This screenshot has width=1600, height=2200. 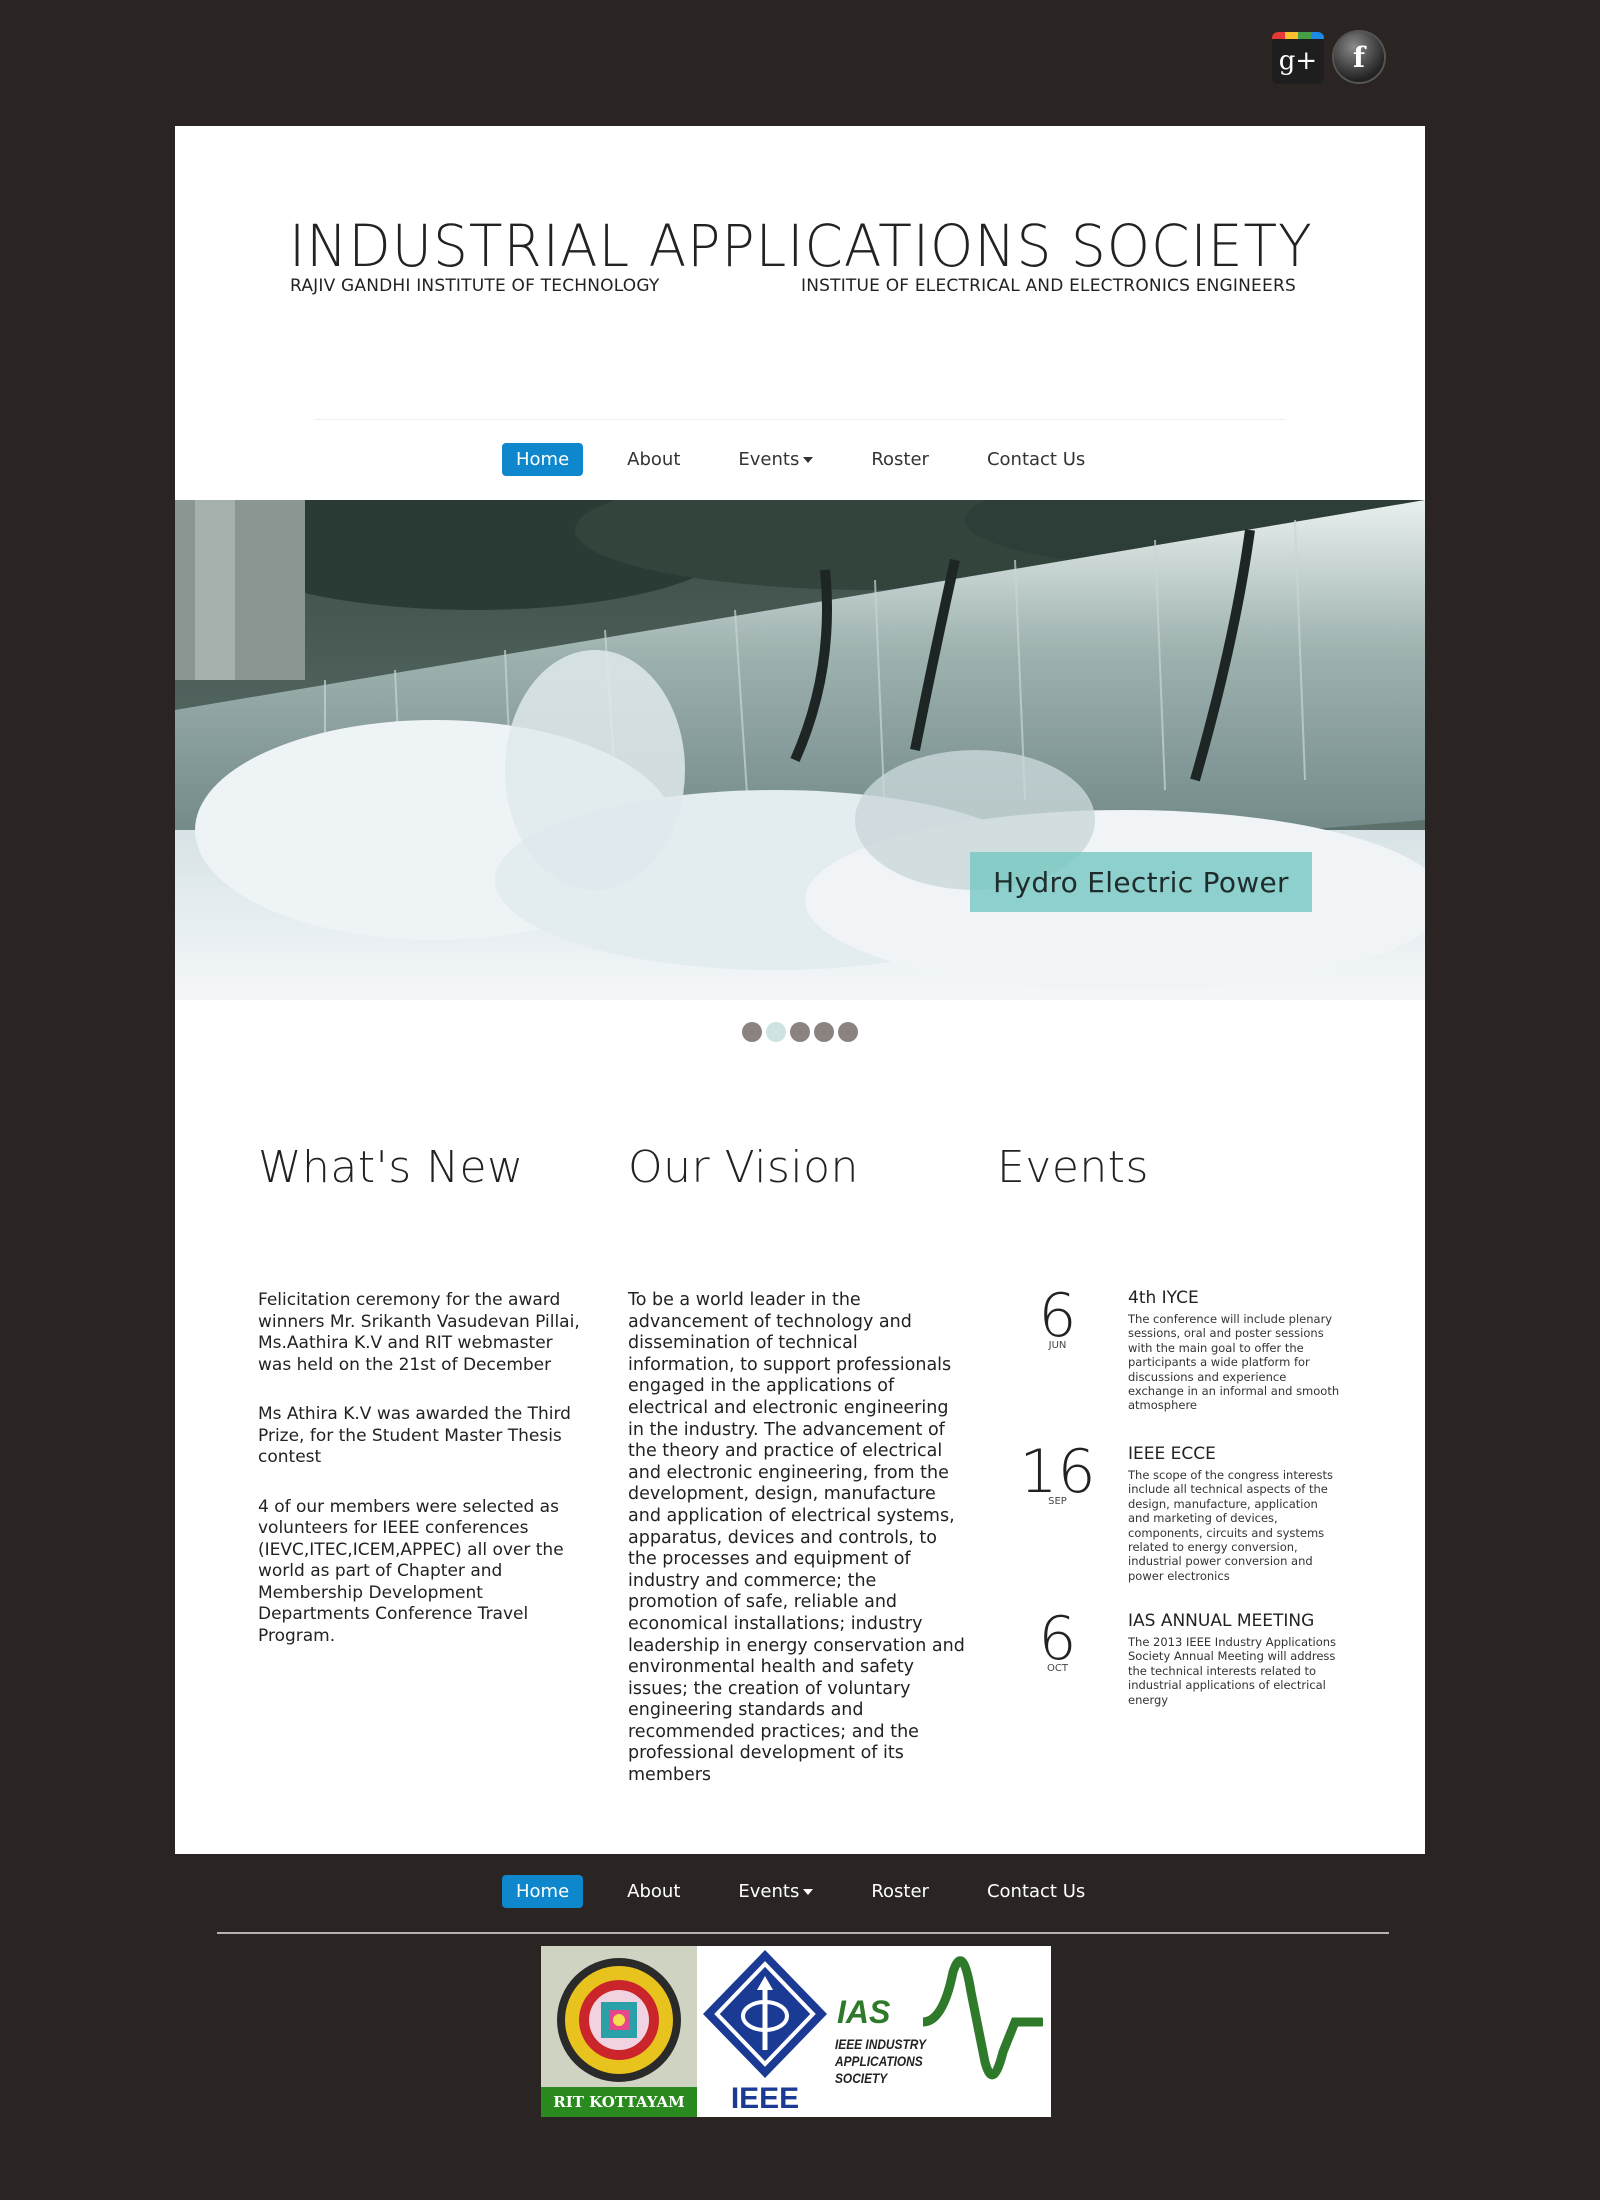 I want to click on event-date: 6 OCT, so click(x=1057, y=1639).